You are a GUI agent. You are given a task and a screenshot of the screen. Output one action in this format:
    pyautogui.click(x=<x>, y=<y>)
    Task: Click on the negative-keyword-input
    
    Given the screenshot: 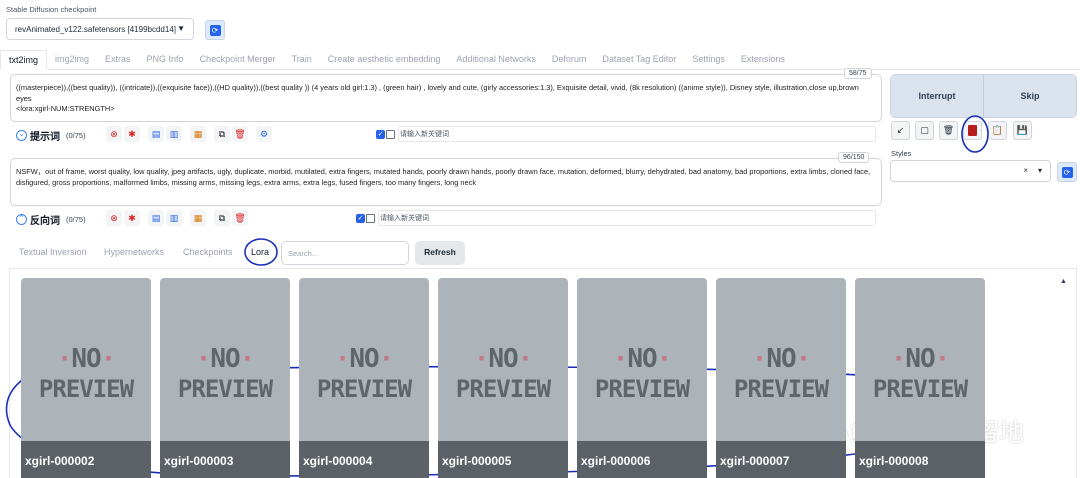 What is the action you would take?
    pyautogui.click(x=627, y=218)
    